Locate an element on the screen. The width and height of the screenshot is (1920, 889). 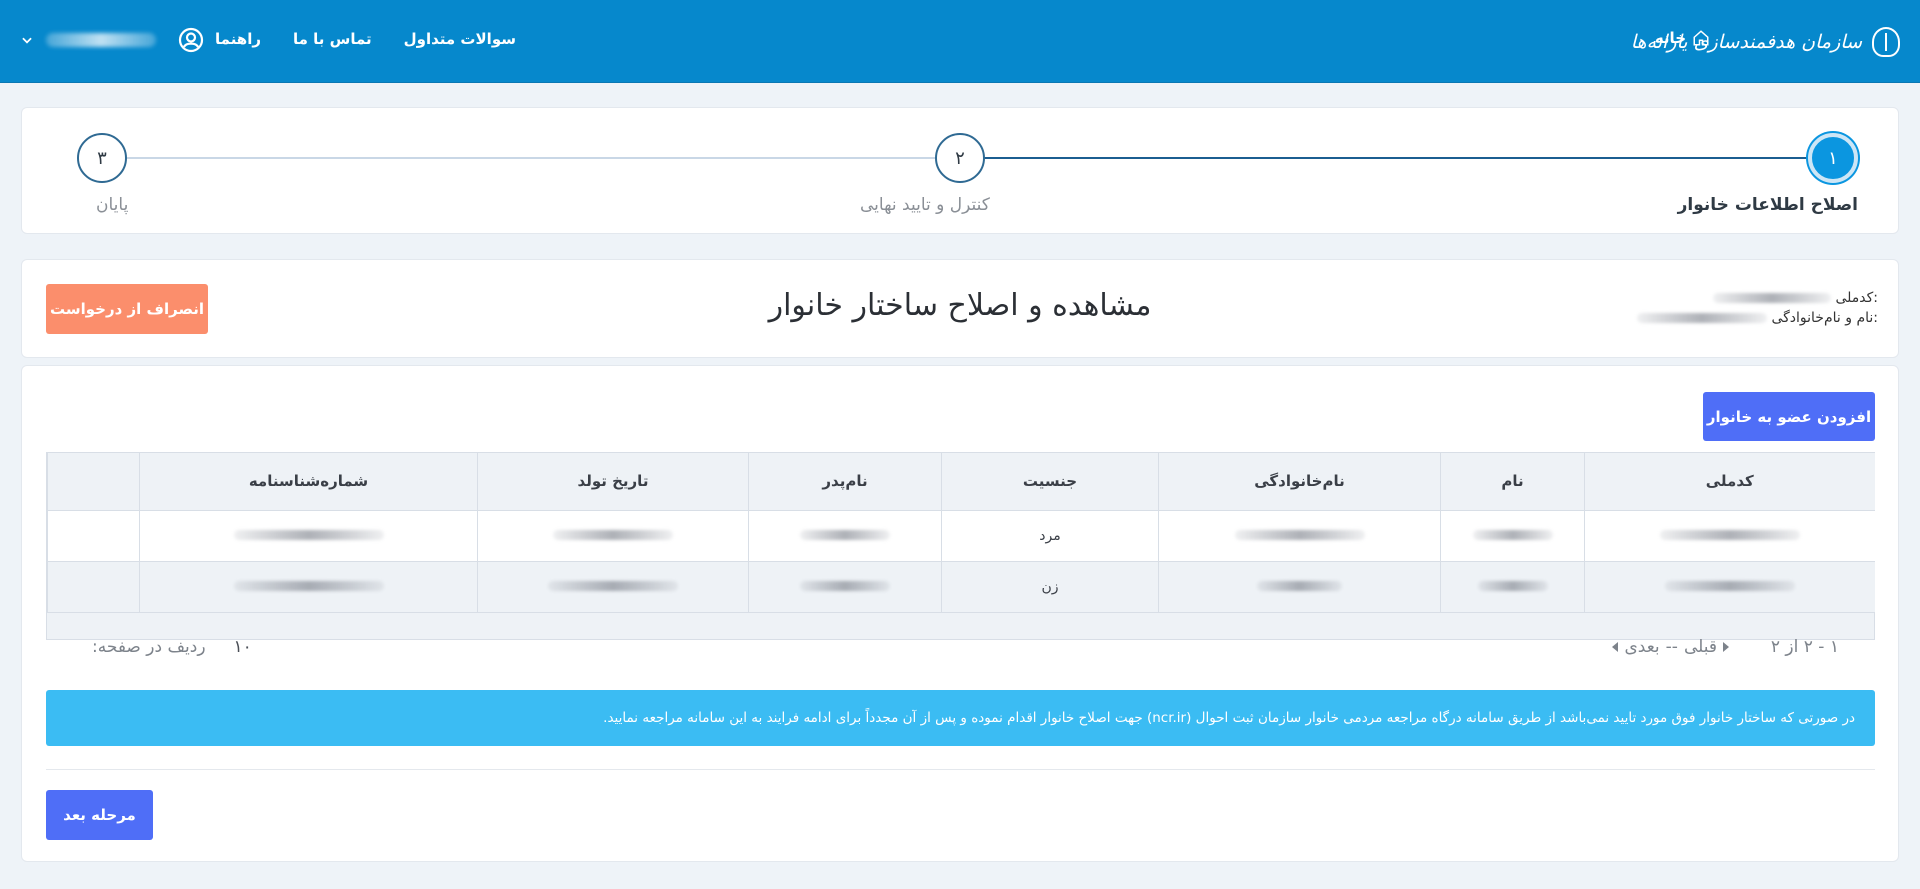
pager-nav: قبلی -- بعدی is located at coordinates (1670, 647).